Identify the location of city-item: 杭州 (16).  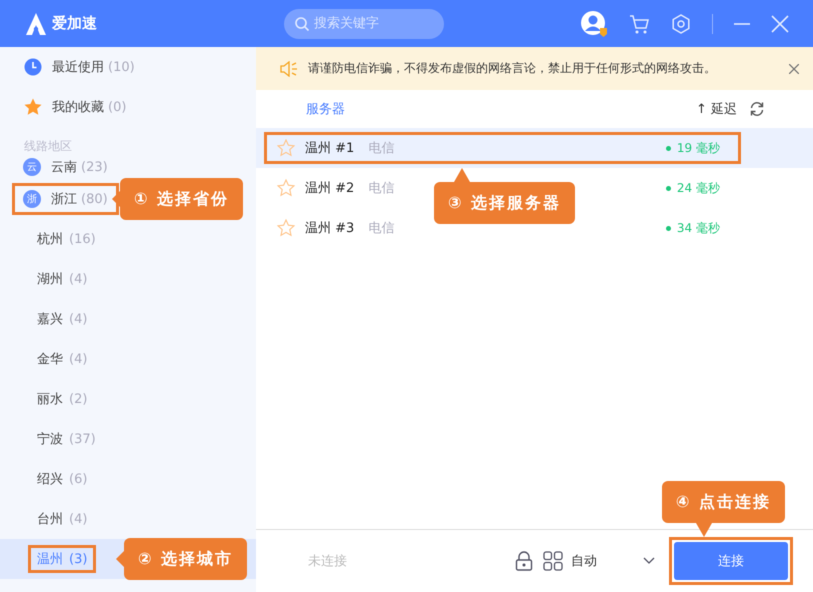
(66, 239).